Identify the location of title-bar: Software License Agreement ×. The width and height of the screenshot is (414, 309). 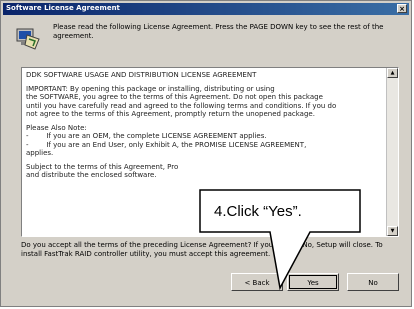
(206, 9).